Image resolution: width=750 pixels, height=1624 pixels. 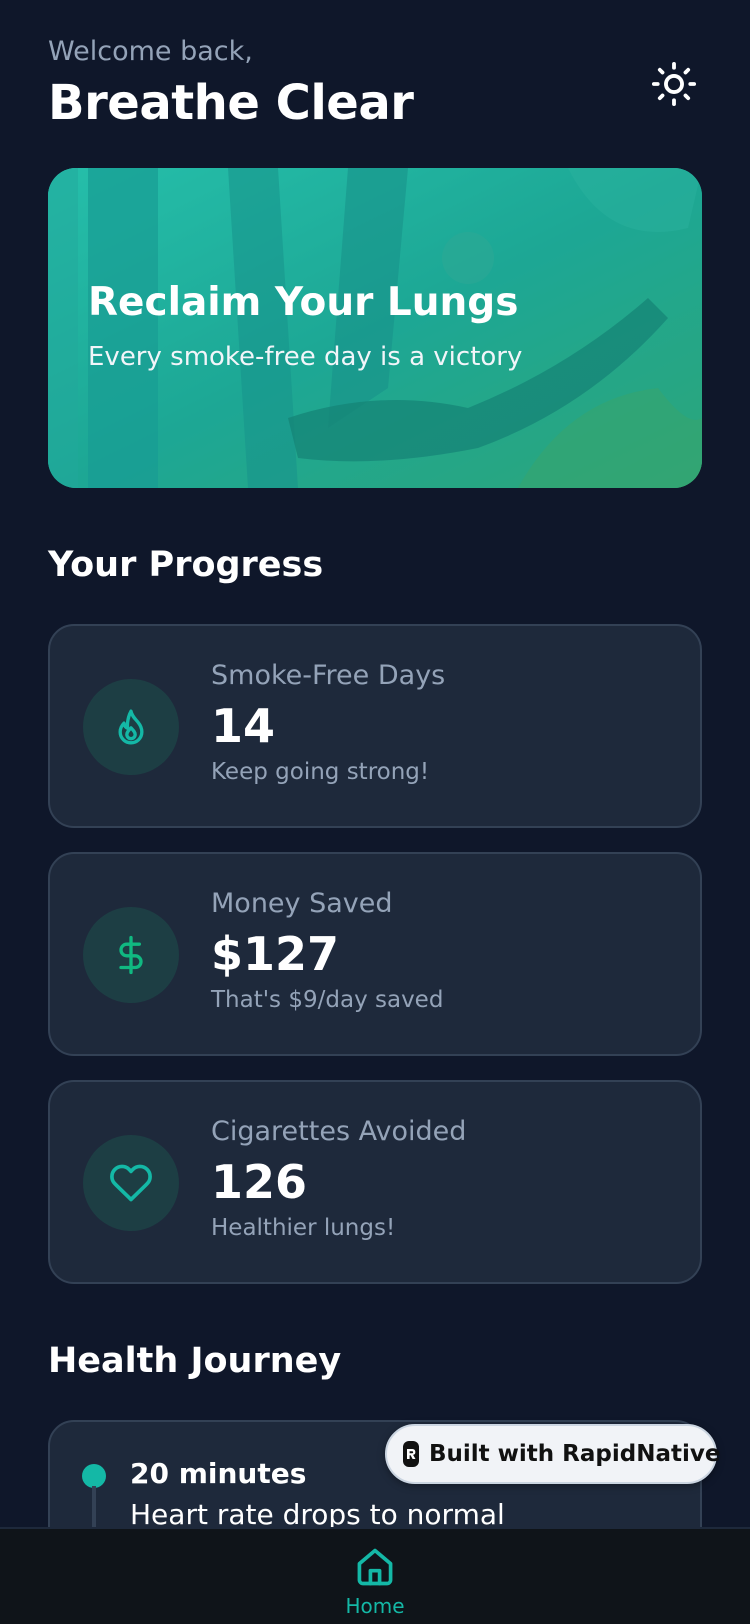 What do you see at coordinates (231, 103) in the screenshot?
I see `app-title: Breathe Clear` at bounding box center [231, 103].